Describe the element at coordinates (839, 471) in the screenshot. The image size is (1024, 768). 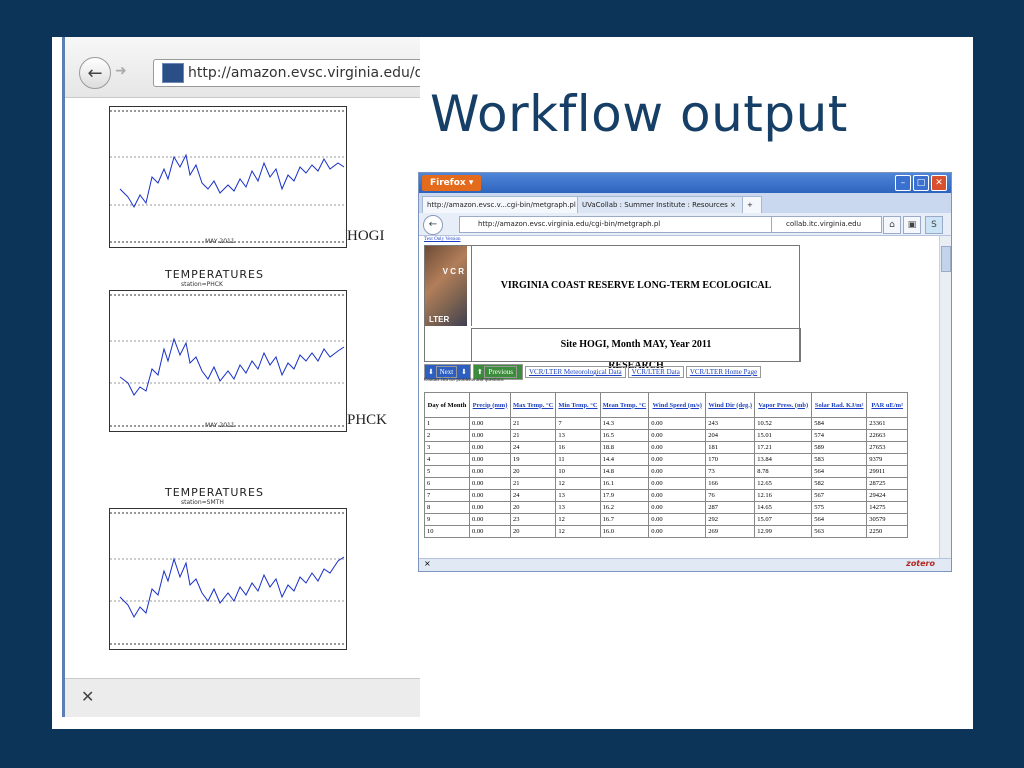
I see `table-cell: 564` at that location.